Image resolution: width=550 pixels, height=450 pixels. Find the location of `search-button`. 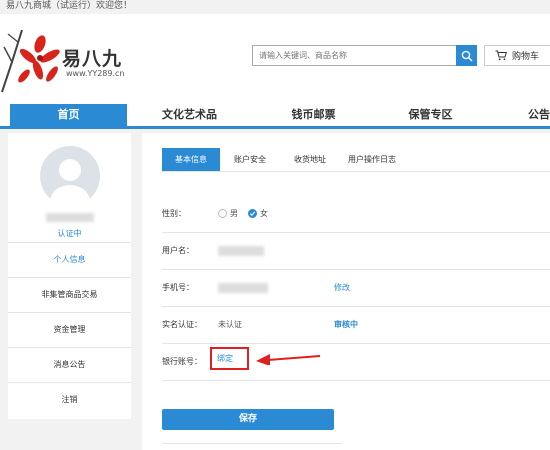

search-button is located at coordinates (466, 55).